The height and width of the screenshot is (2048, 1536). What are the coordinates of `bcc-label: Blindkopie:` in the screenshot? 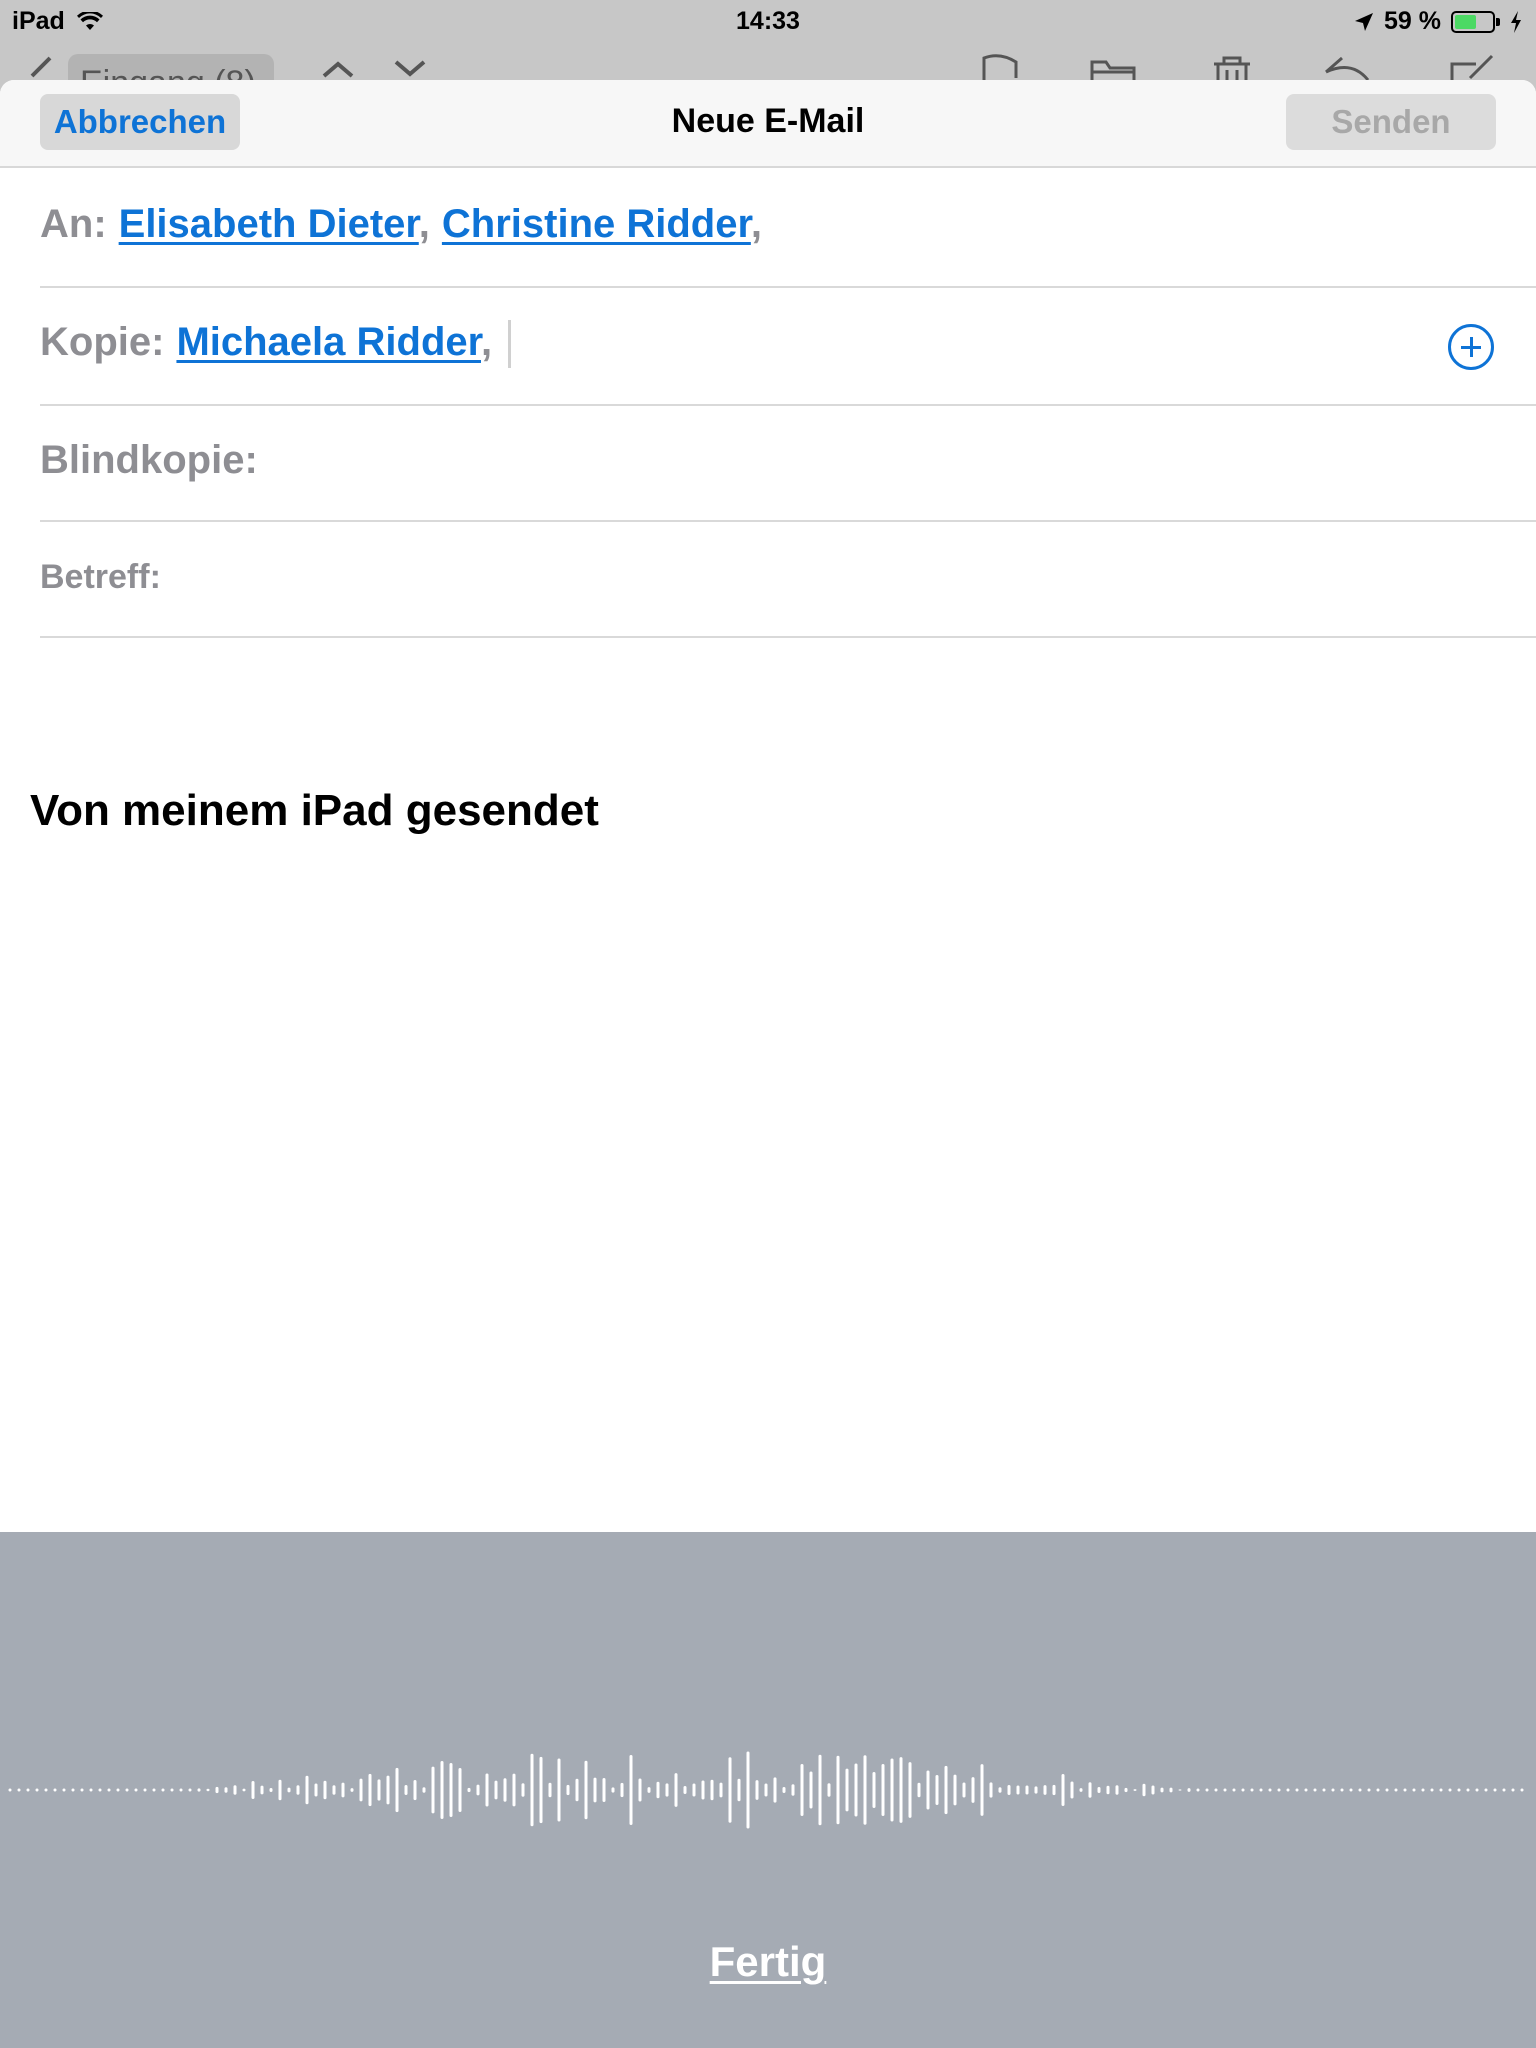 It's located at (149, 460).